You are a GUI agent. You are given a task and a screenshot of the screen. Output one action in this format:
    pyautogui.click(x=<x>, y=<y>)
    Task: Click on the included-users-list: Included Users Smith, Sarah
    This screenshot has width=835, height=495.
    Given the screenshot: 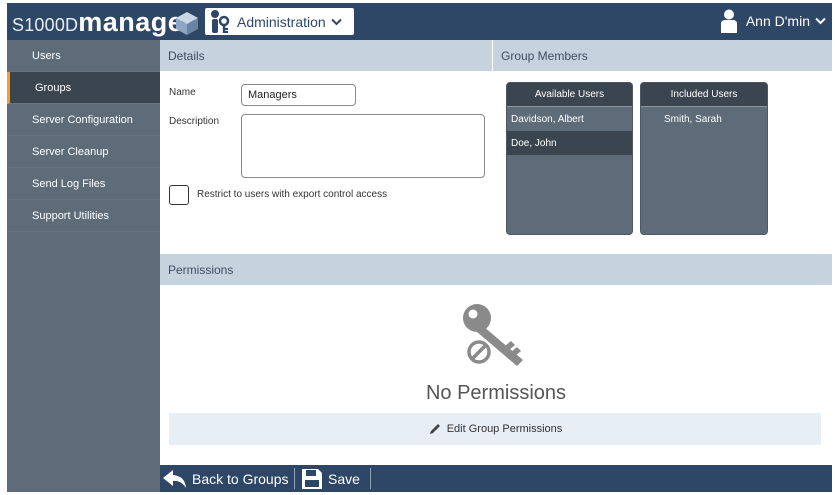 What is the action you would take?
    pyautogui.click(x=704, y=158)
    